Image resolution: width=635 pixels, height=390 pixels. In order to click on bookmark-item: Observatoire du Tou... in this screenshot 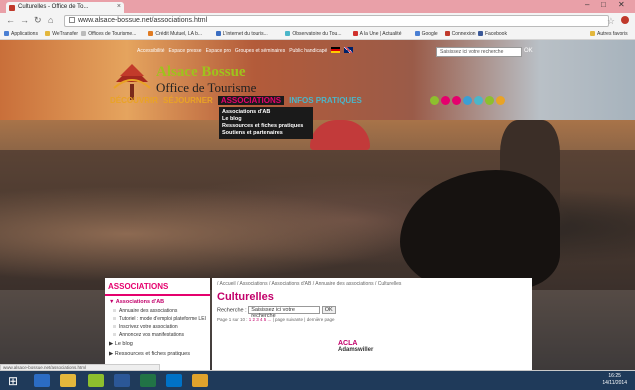, I will do `click(313, 34)`.